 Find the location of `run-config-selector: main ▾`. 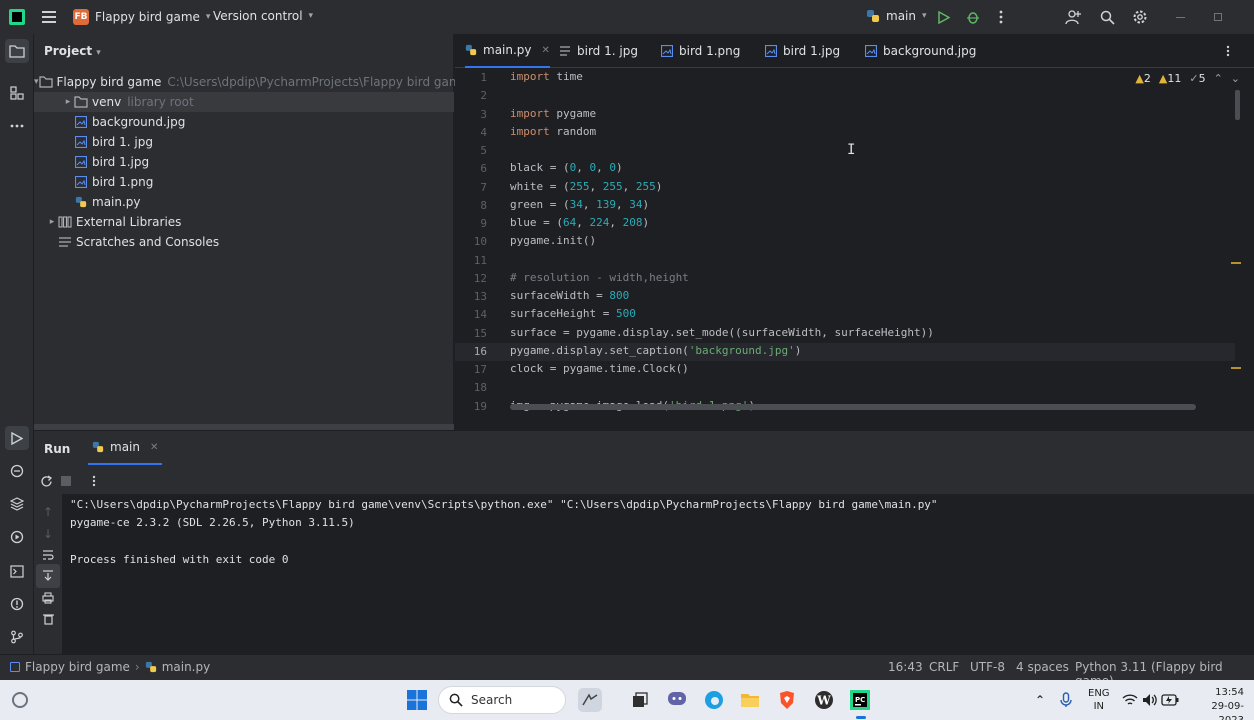

run-config-selector: main ▾ is located at coordinates (896, 16).